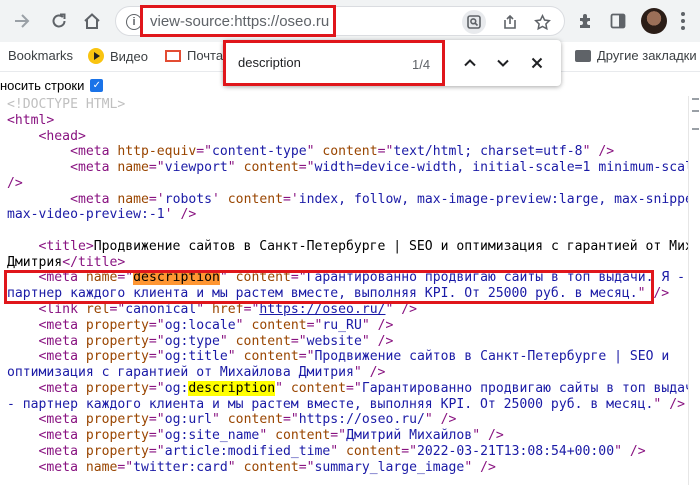 This screenshot has width=700, height=485. I want to click on find-input, so click(313, 62).